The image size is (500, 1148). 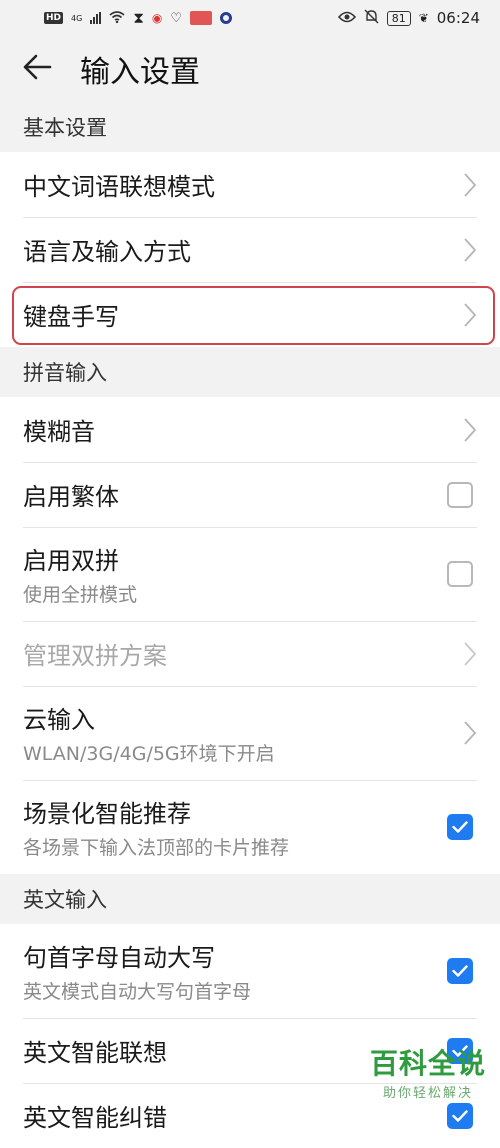 What do you see at coordinates (176, 18) in the screenshot?
I see `heart-icon: ♡` at bounding box center [176, 18].